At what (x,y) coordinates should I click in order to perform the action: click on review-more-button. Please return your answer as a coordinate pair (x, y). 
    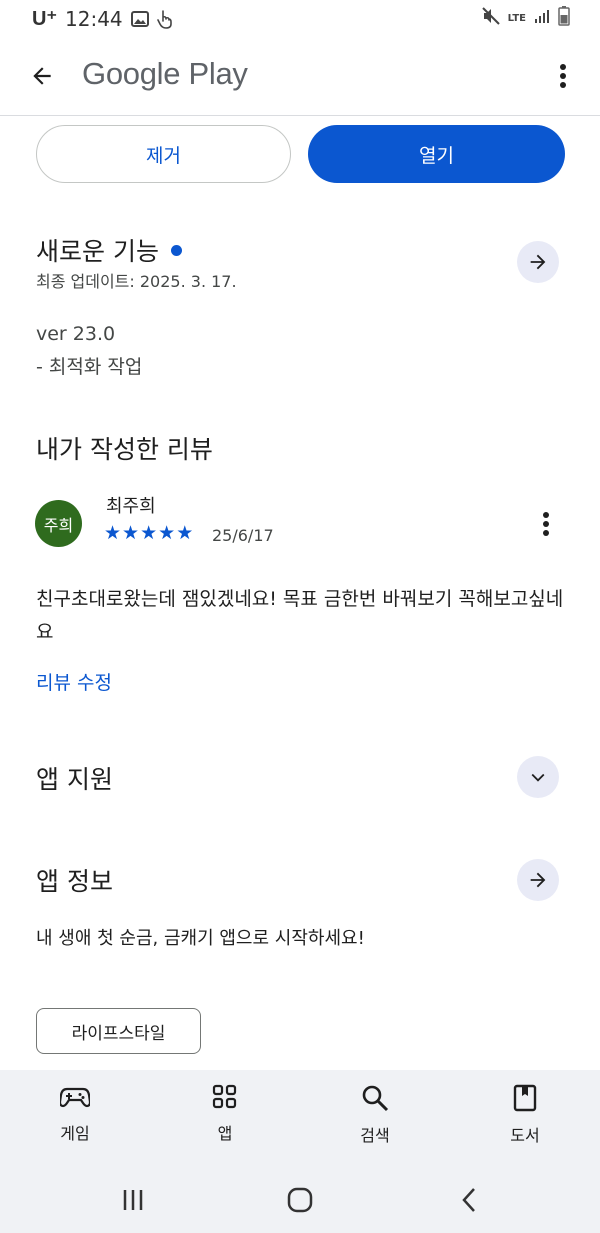
    Looking at the image, I should click on (546, 524).